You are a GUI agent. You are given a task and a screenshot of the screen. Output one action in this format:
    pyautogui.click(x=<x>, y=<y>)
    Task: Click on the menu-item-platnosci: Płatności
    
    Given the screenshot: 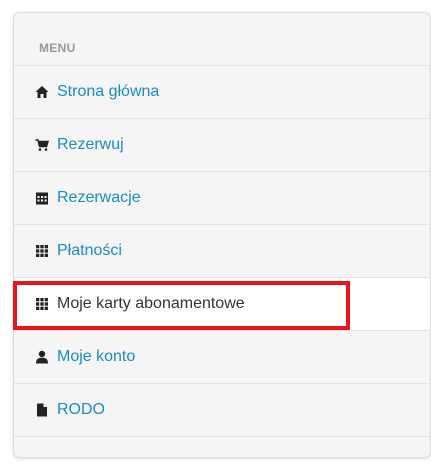 What is the action you would take?
    pyautogui.click(x=222, y=251)
    